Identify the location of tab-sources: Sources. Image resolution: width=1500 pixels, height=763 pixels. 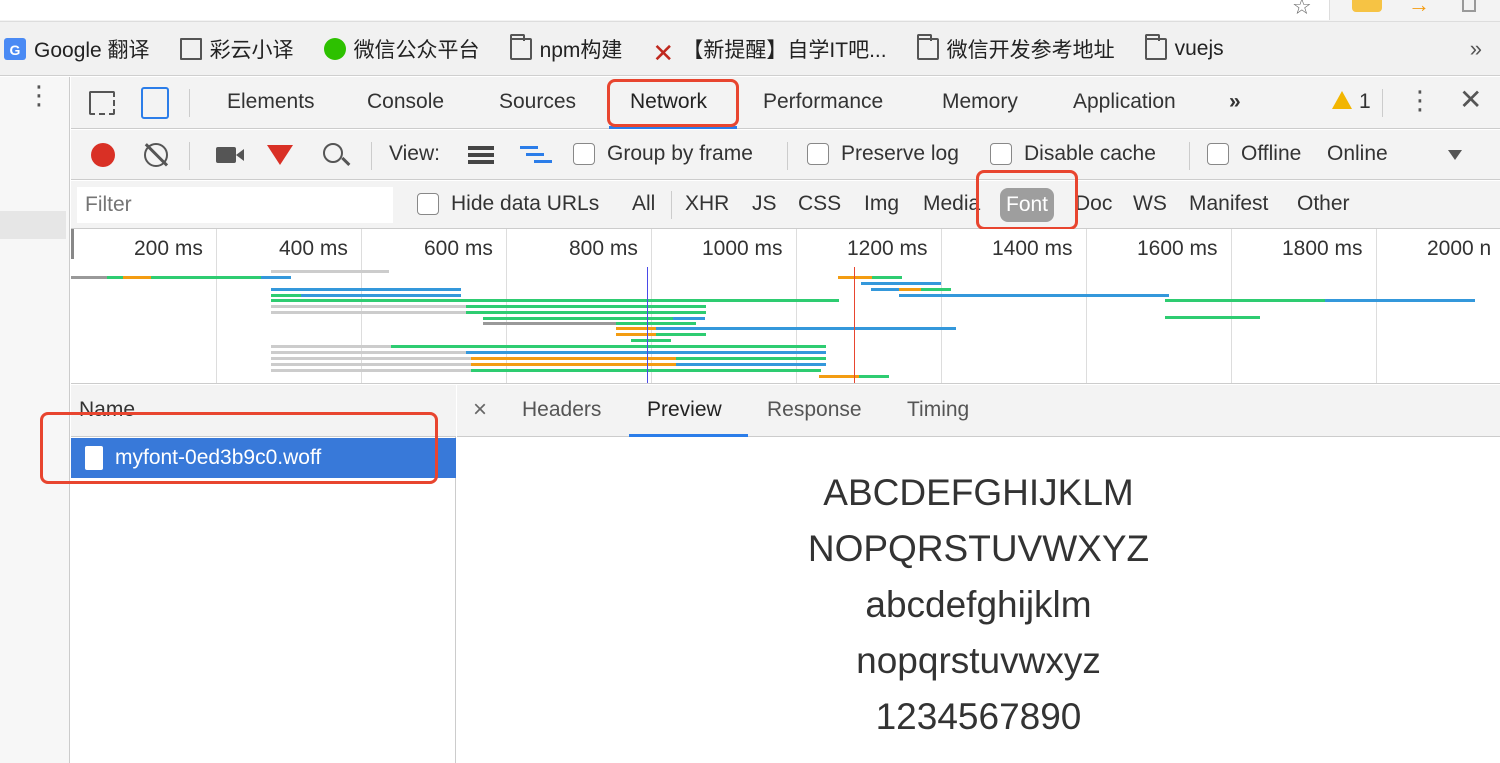
(537, 103).